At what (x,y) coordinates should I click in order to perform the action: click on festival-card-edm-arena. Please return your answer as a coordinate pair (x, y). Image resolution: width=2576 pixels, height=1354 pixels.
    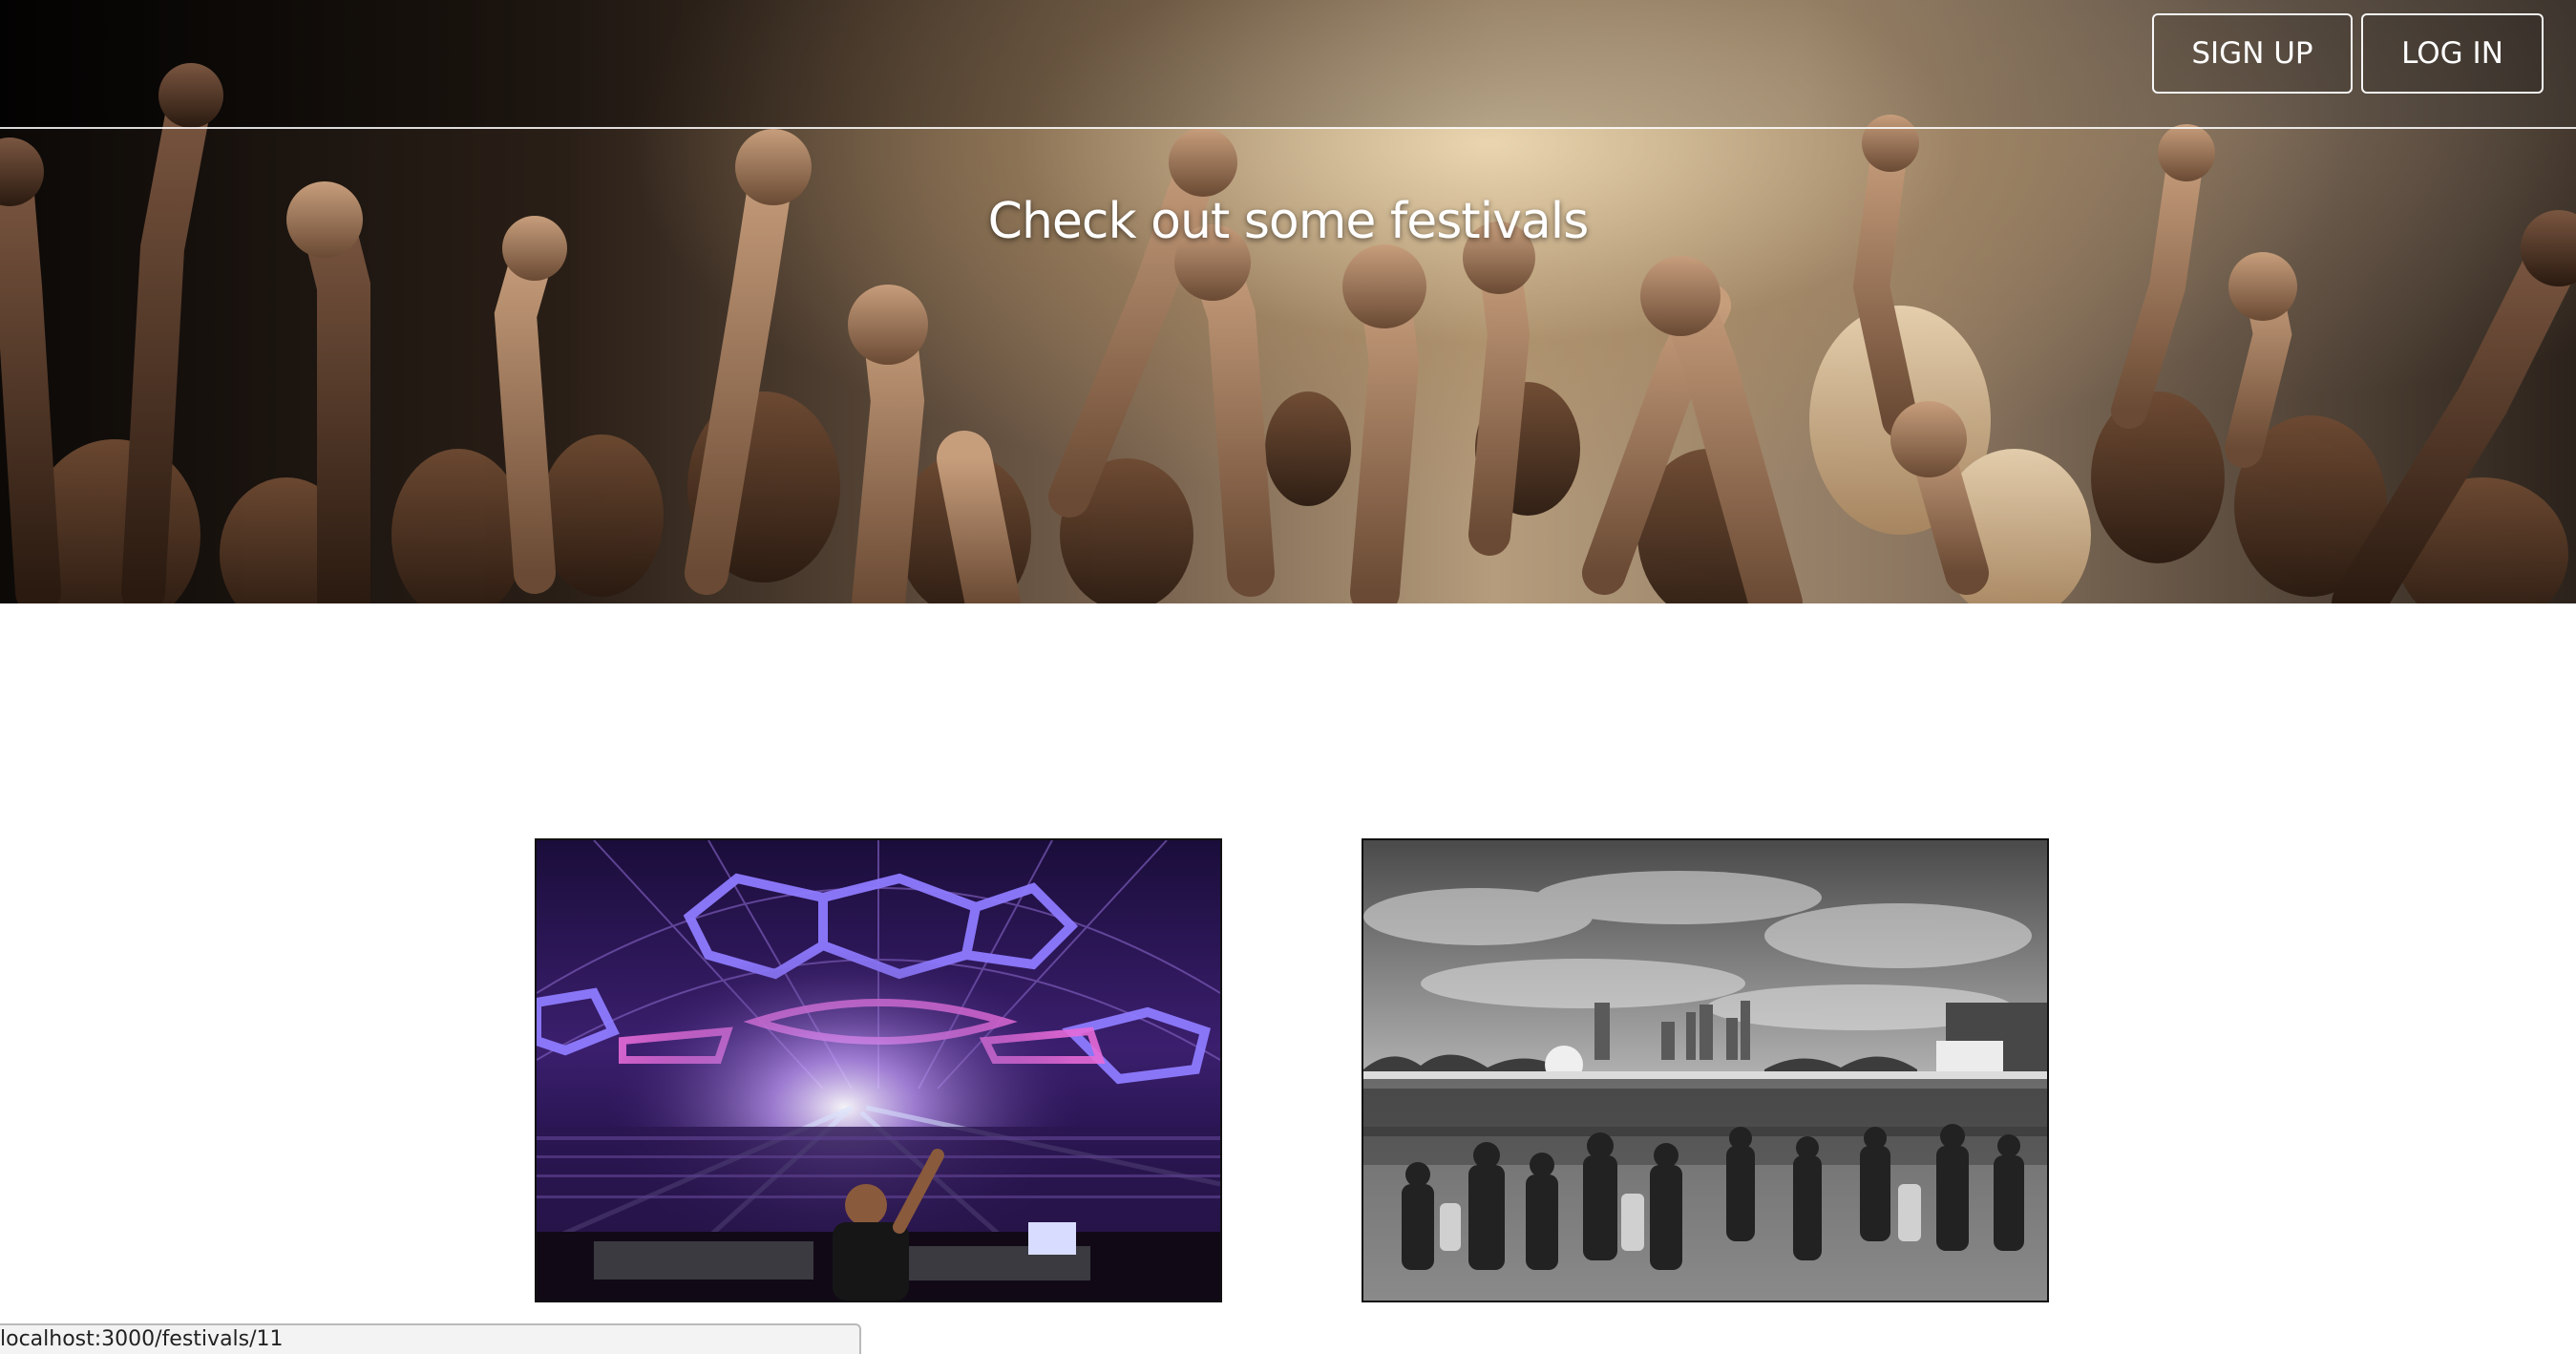
    Looking at the image, I should click on (878, 1070).